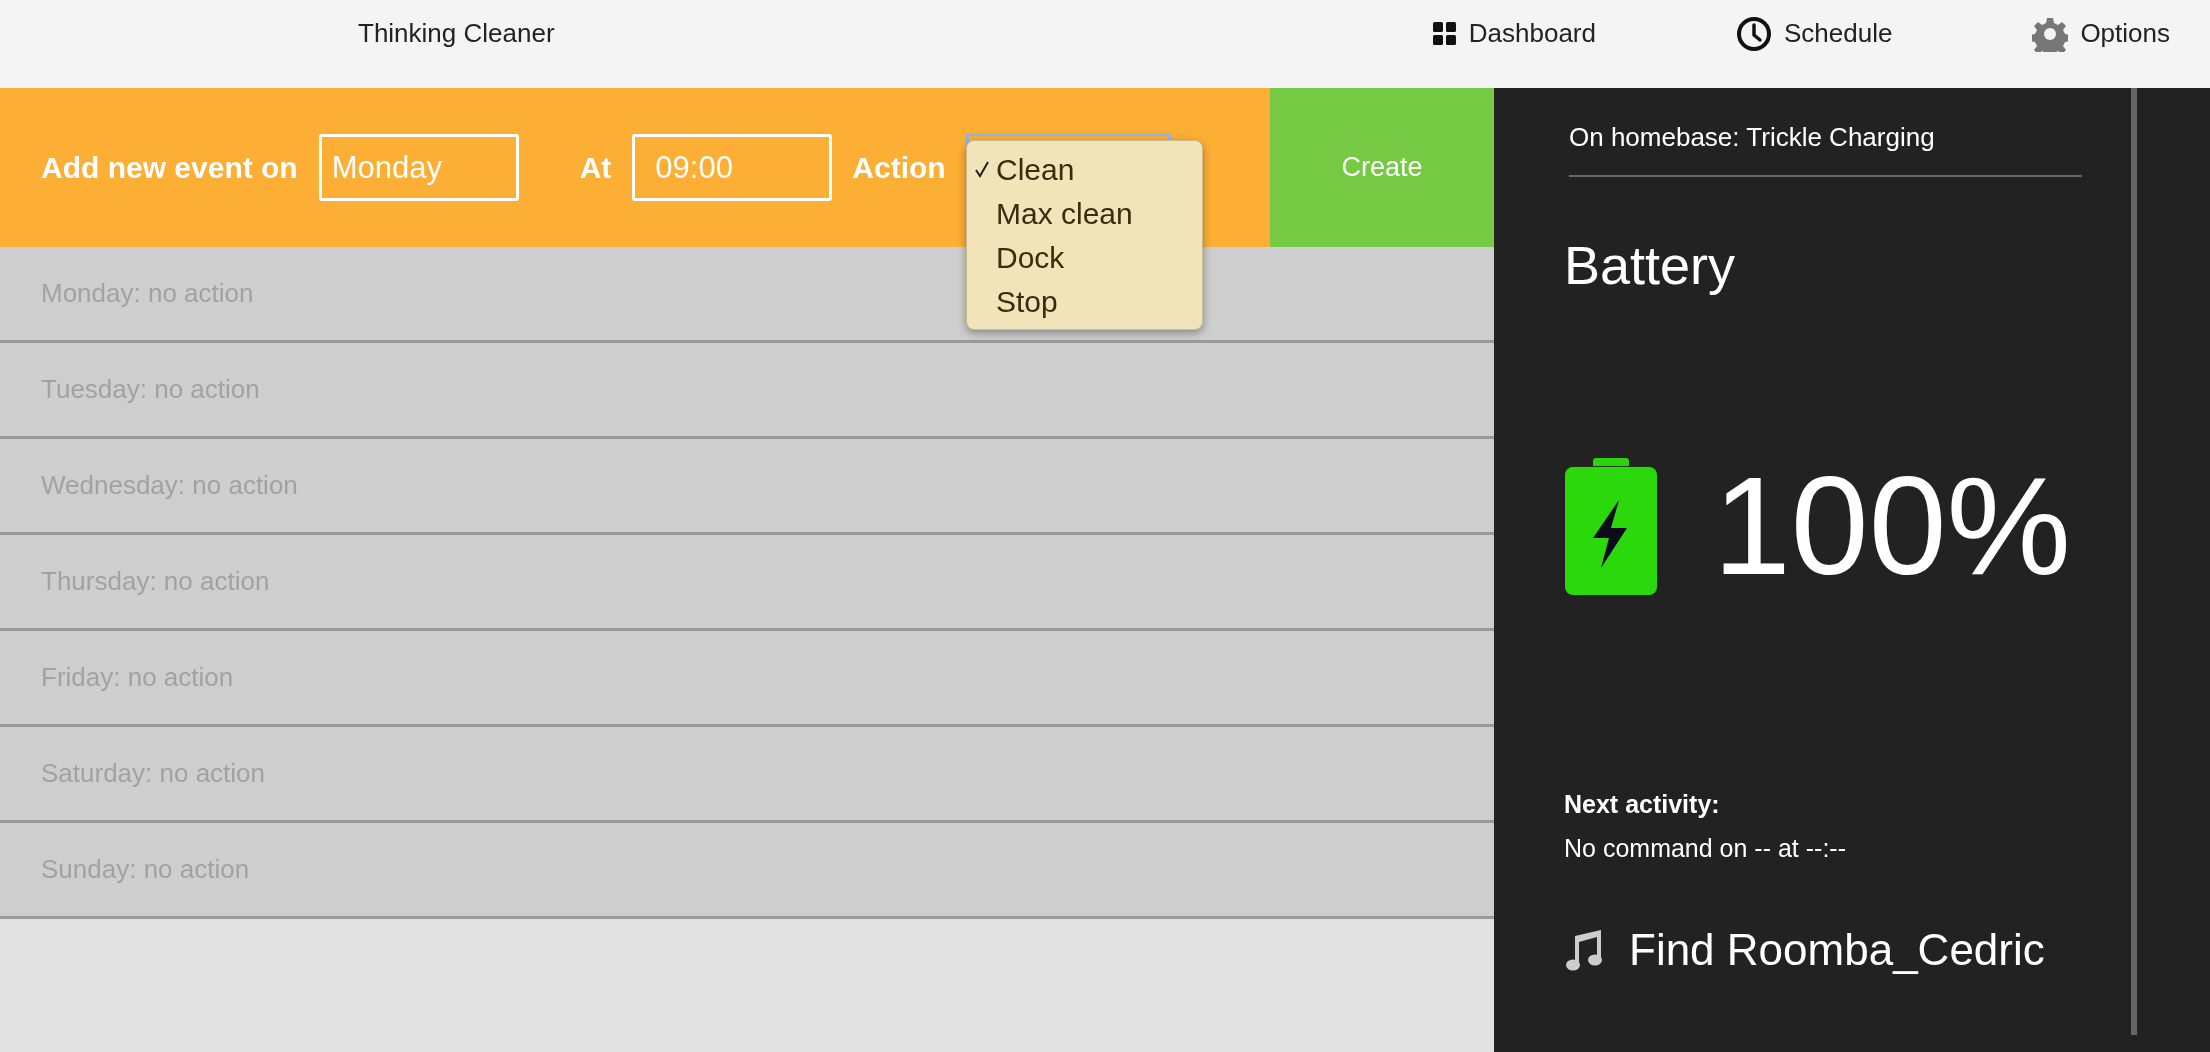 The height and width of the screenshot is (1052, 2210). Describe the element at coordinates (2101, 33) in the screenshot. I see `nav-link: Options` at that location.